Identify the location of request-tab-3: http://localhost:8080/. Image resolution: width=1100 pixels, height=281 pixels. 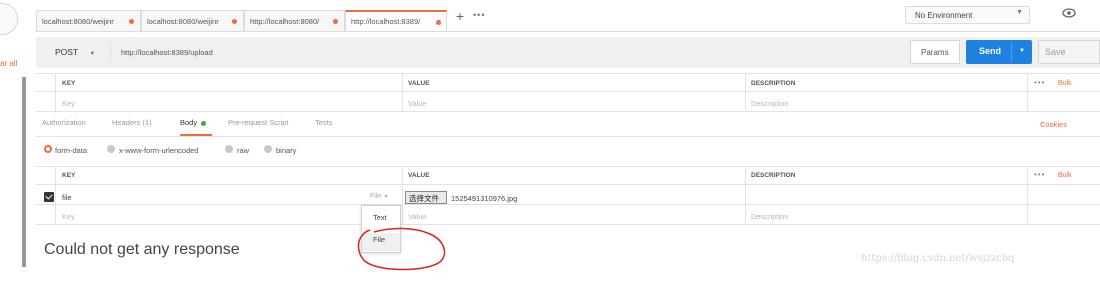
(294, 21).